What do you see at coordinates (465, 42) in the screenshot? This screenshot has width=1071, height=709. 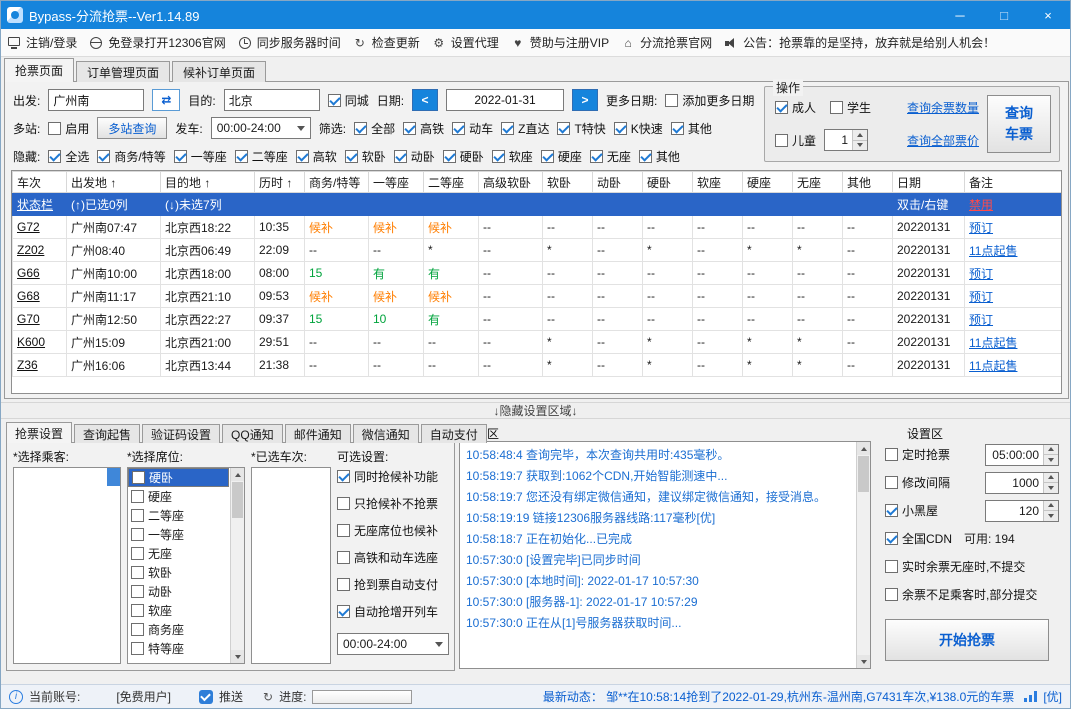 I see `toolbar-item: ⚙ 设置代理` at bounding box center [465, 42].